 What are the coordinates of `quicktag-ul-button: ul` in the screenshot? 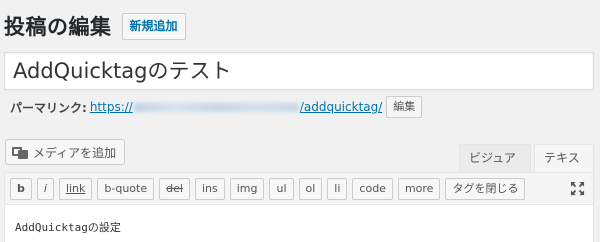 It's located at (281, 188).